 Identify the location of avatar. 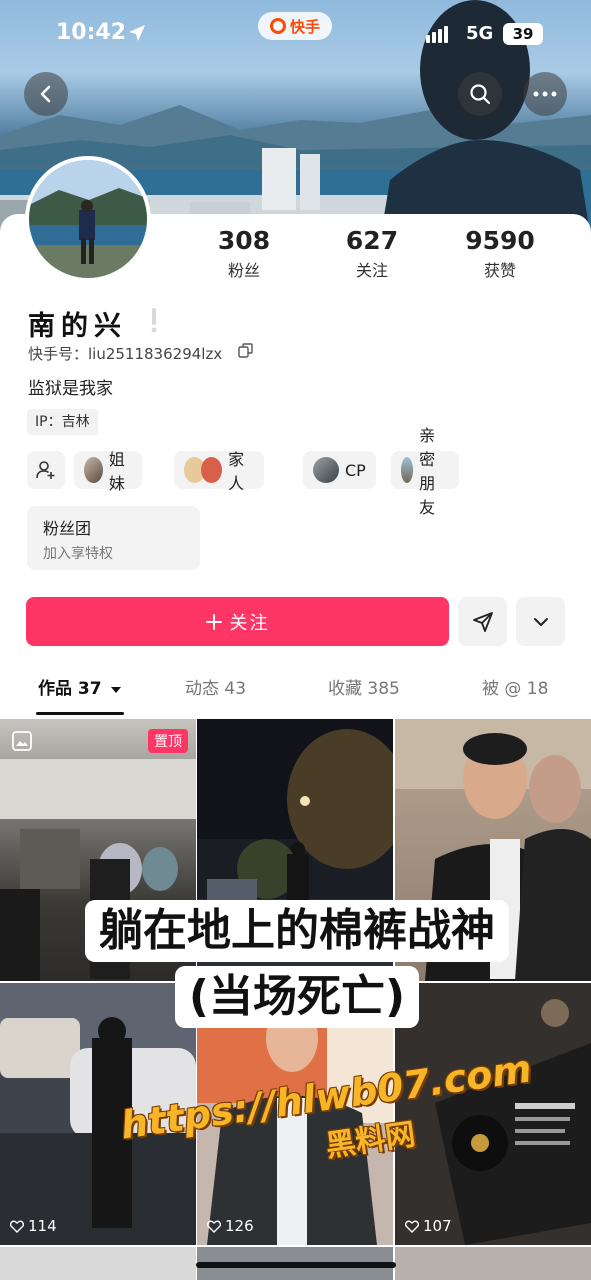
(88, 219).